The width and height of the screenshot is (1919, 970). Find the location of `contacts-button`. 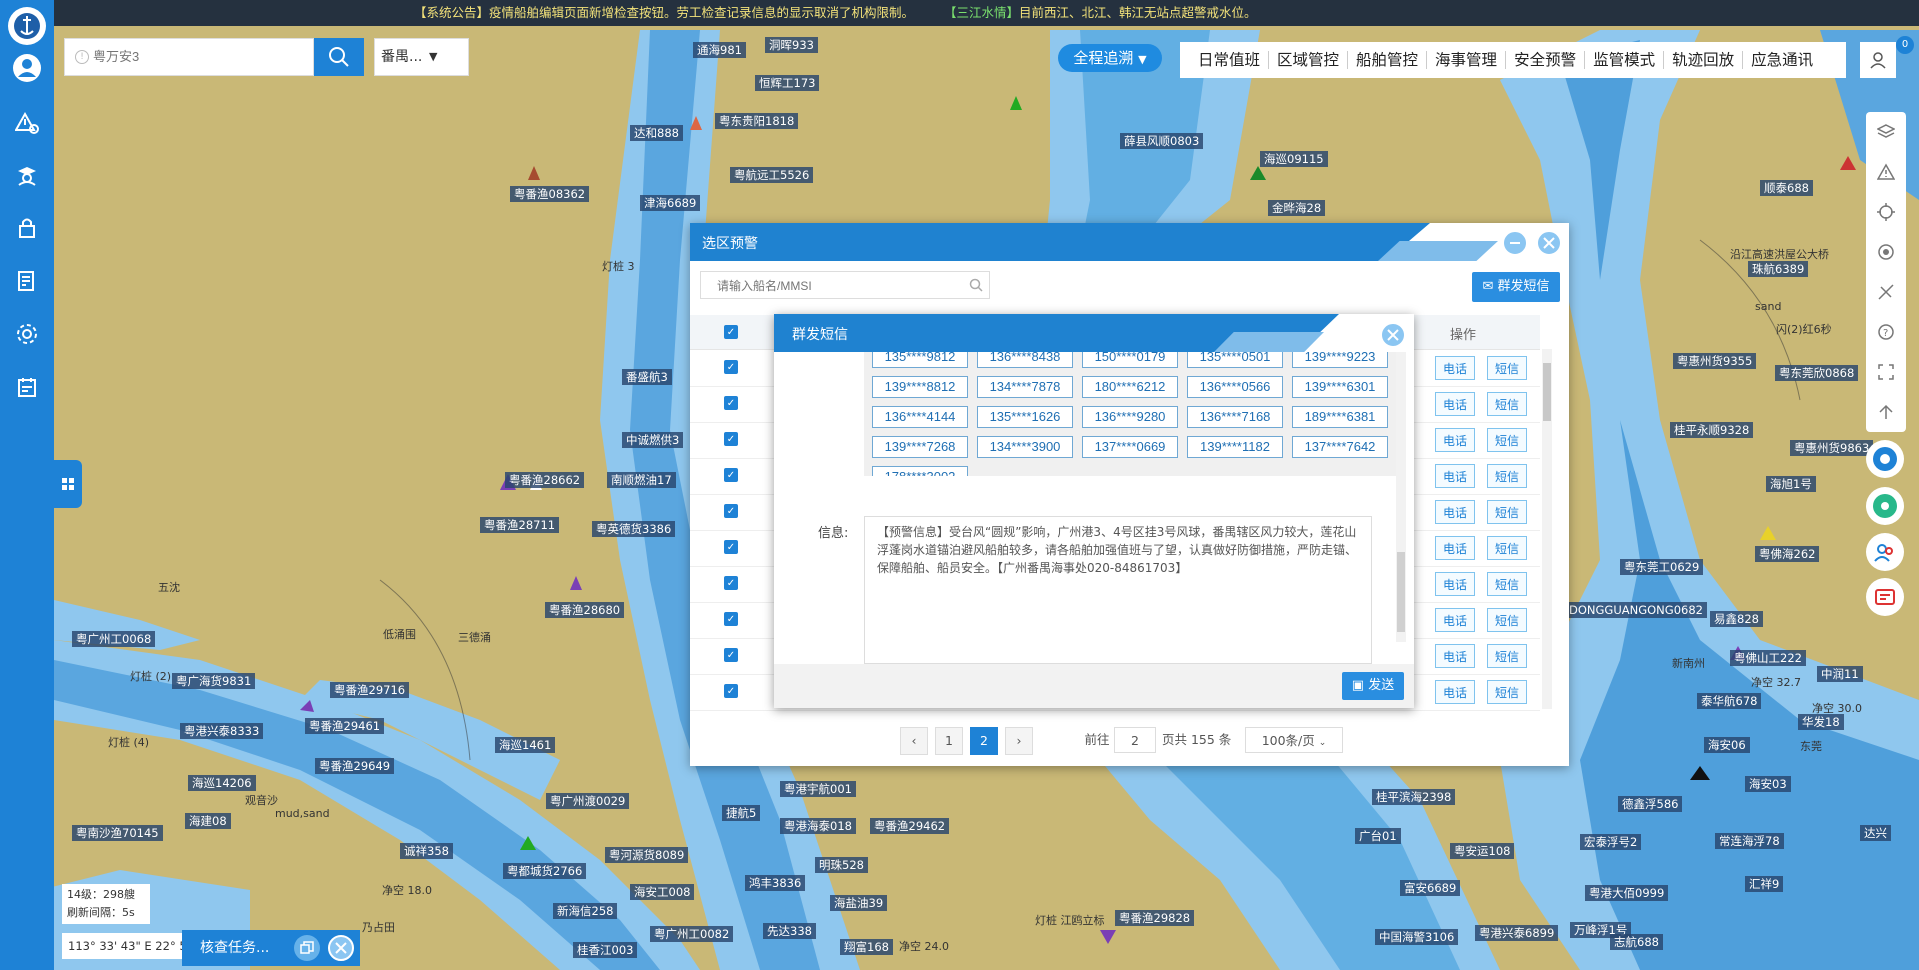

contacts-button is located at coordinates (1885, 552).